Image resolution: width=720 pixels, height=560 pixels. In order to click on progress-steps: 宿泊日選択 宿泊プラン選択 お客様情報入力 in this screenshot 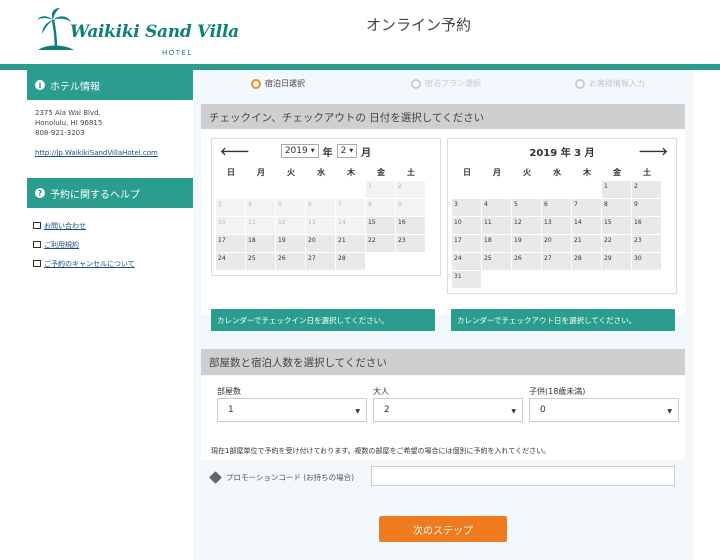, I will do `click(443, 85)`.